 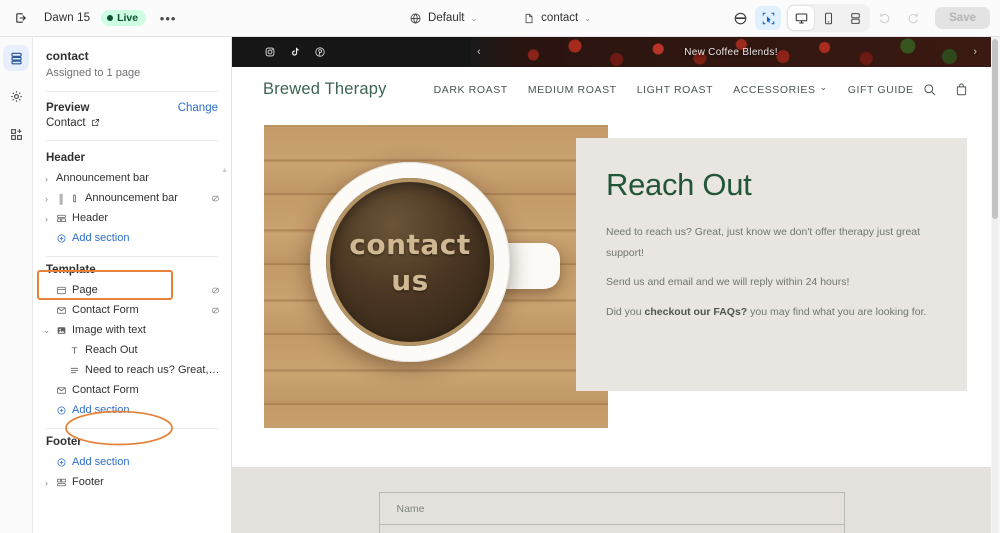 What do you see at coordinates (945, 89) in the screenshot?
I see `header-icons` at bounding box center [945, 89].